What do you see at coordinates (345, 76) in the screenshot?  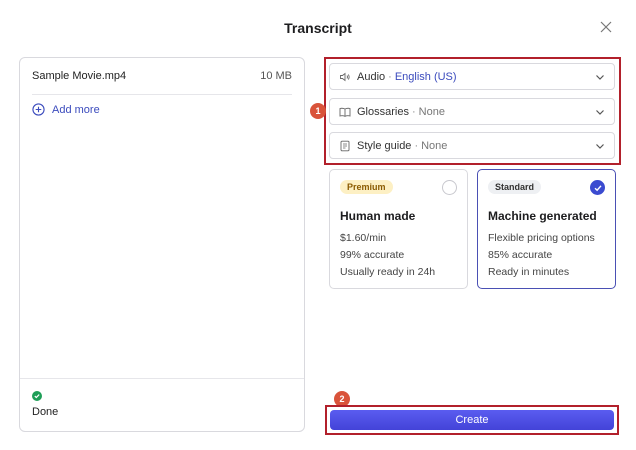 I see `speaker-icon` at bounding box center [345, 76].